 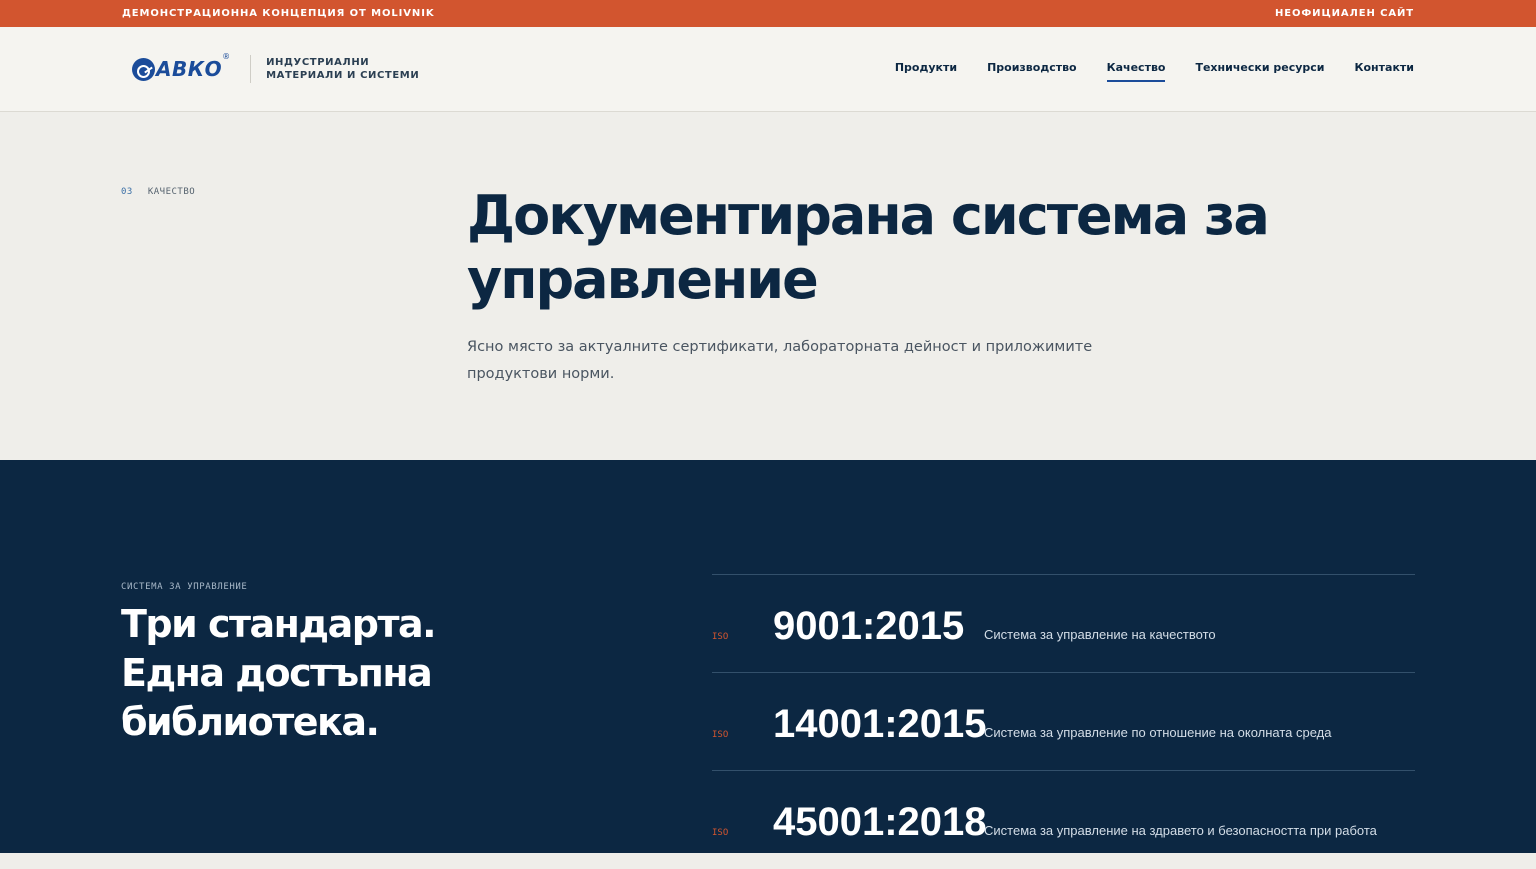 I want to click on section-number: 03, so click(x=127, y=192).